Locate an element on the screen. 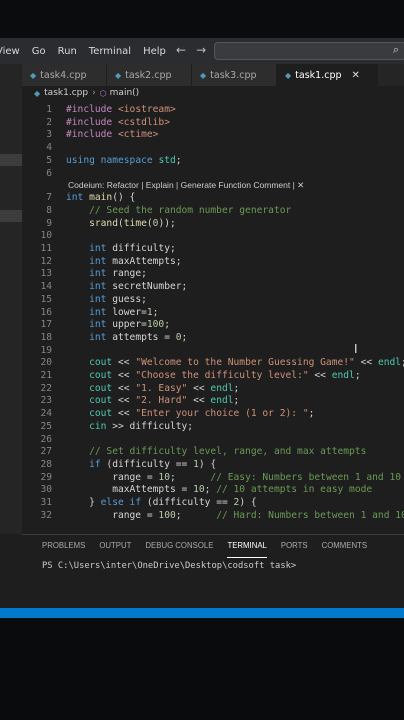  tab-label: task3.cpp is located at coordinates (233, 75).